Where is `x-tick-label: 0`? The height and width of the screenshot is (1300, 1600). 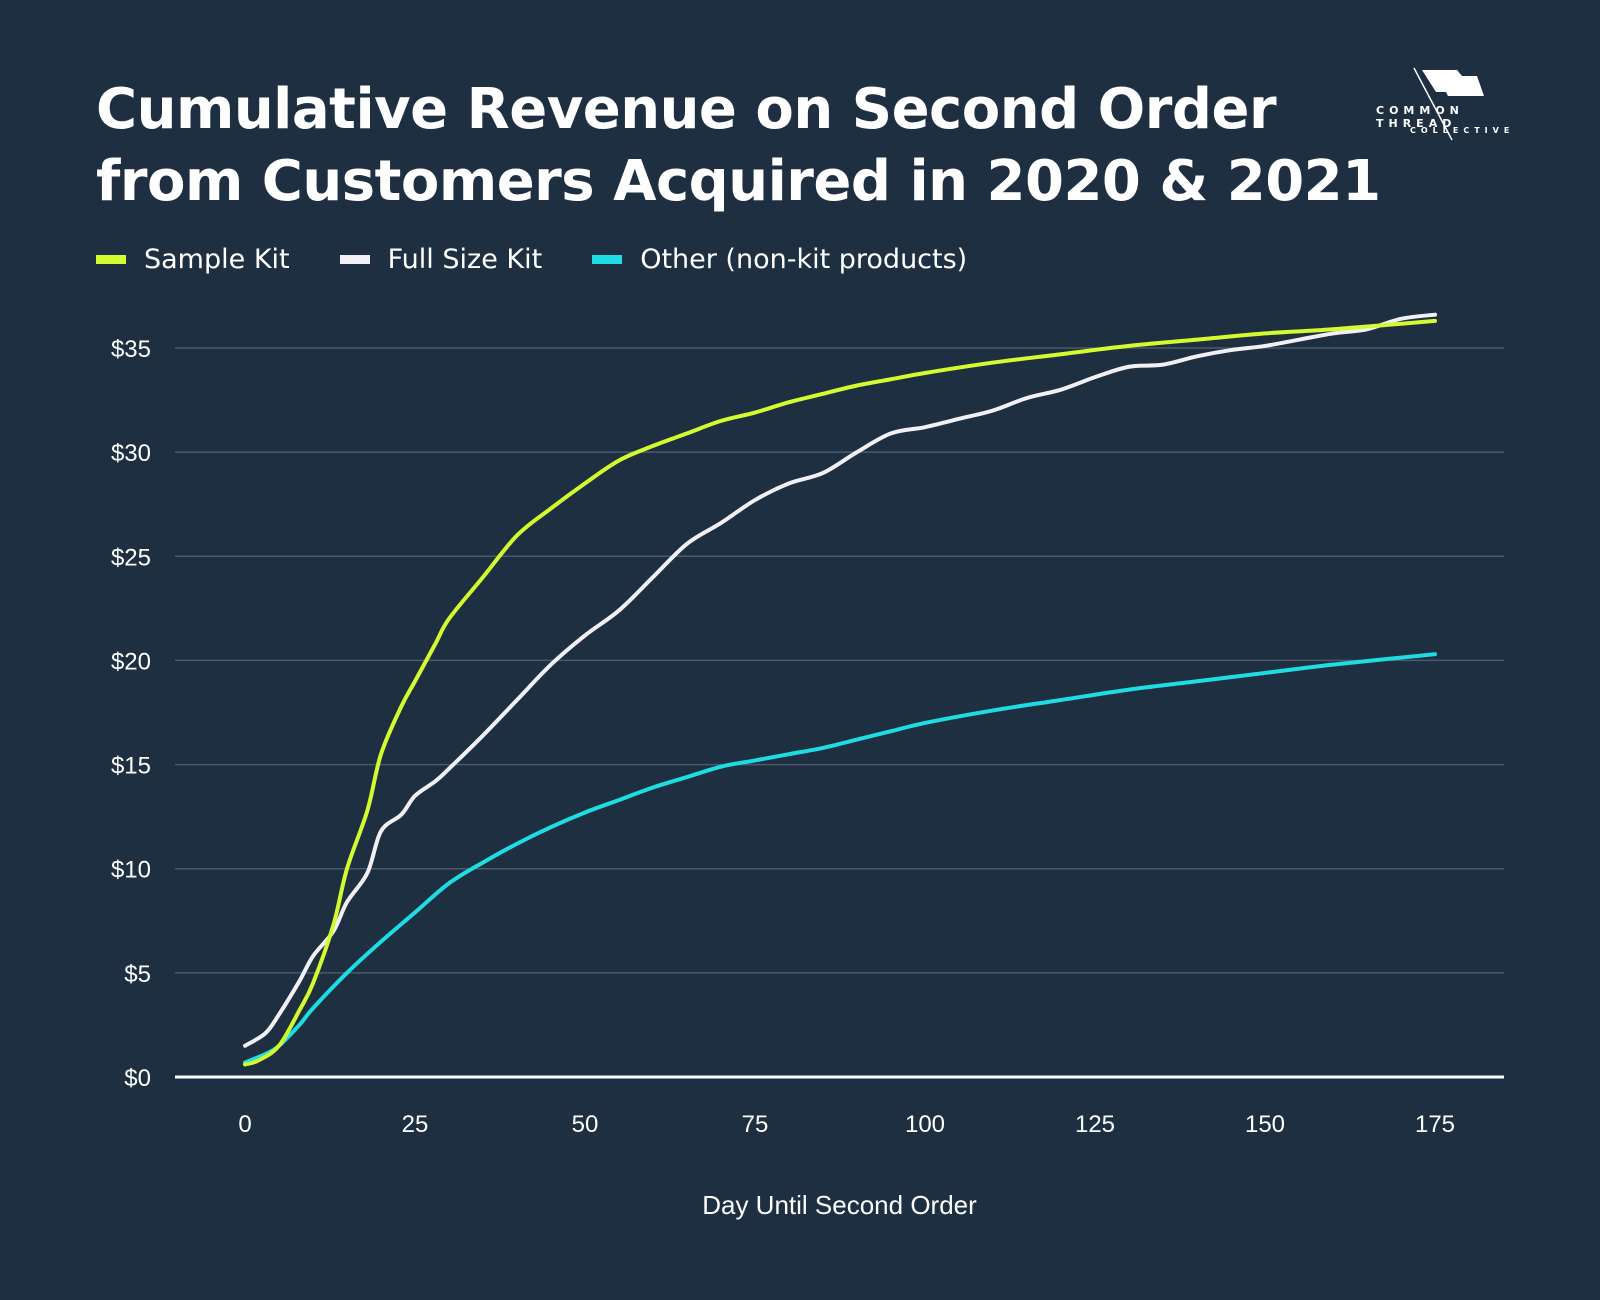 x-tick-label: 0 is located at coordinates (244, 1124).